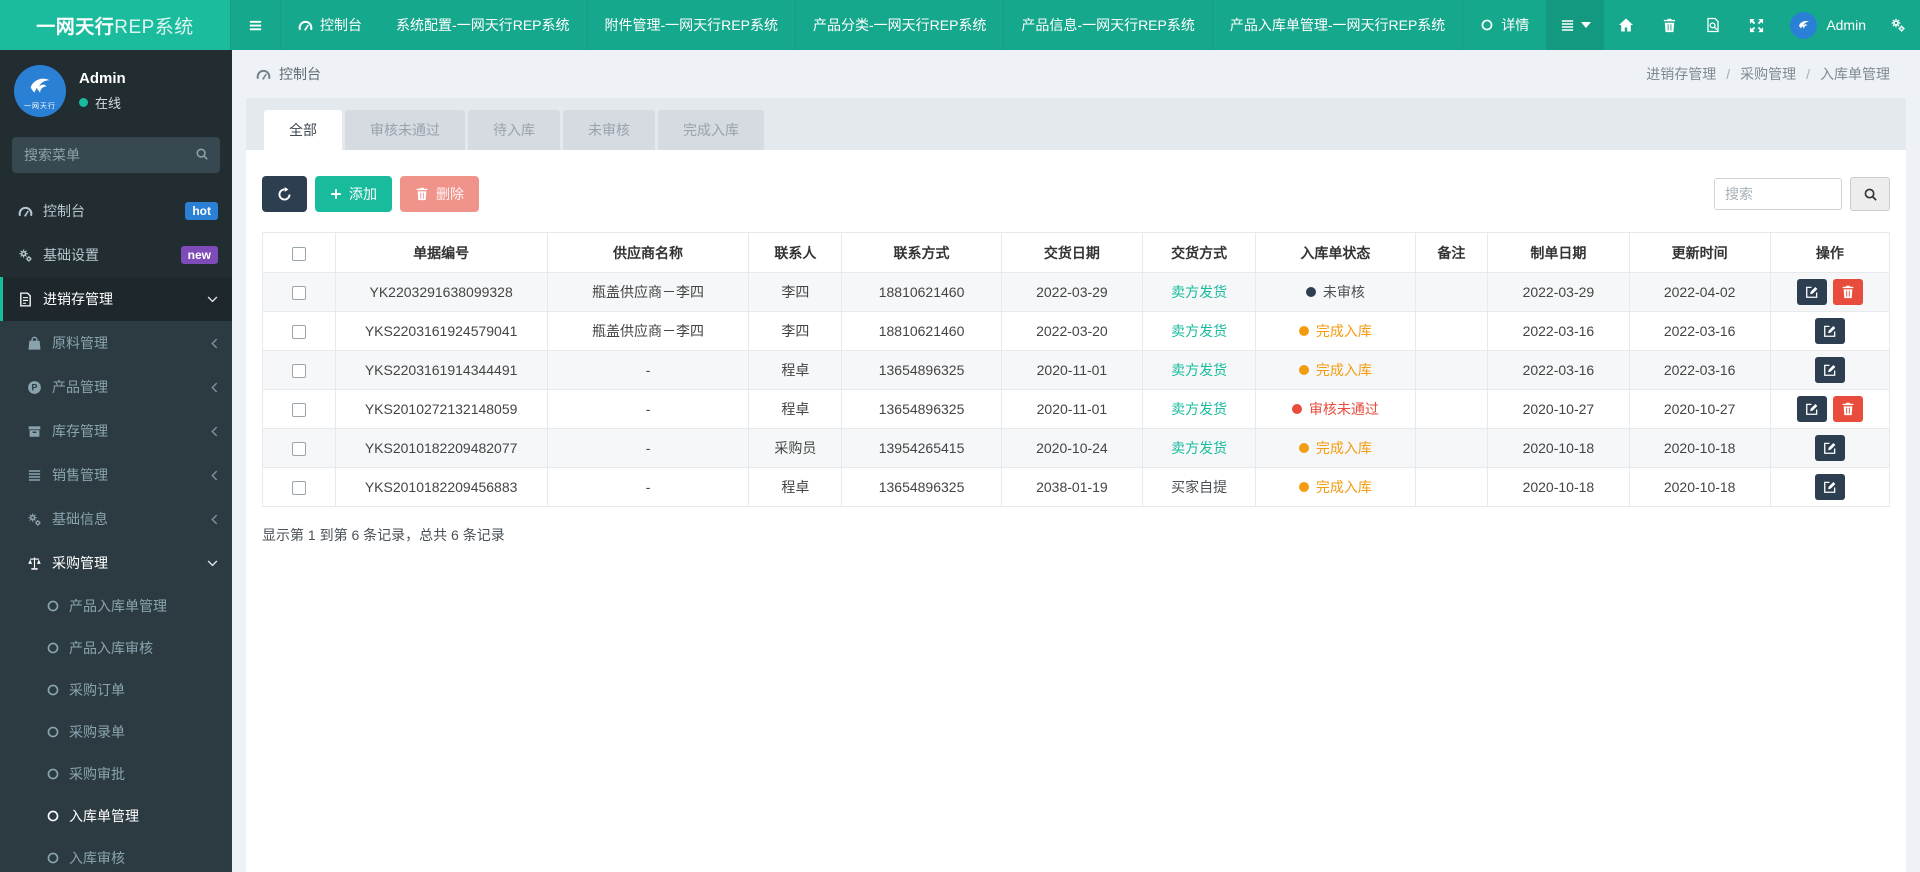  Describe the element at coordinates (441, 370) in the screenshot. I see `cell-order-no: YKS2203161914344491` at that location.